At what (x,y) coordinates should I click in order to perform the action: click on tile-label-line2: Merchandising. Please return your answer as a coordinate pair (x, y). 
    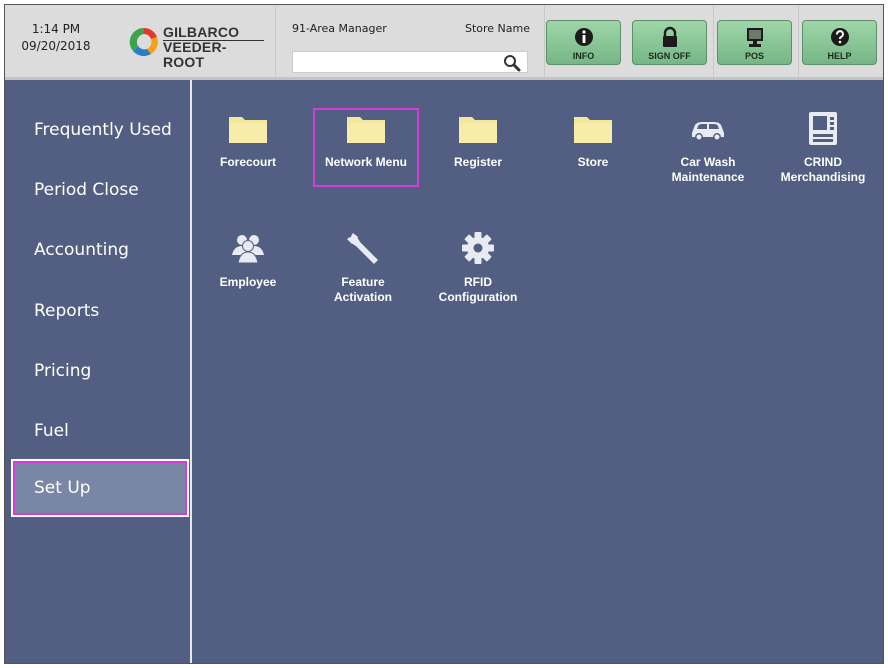
    Looking at the image, I should click on (823, 177).